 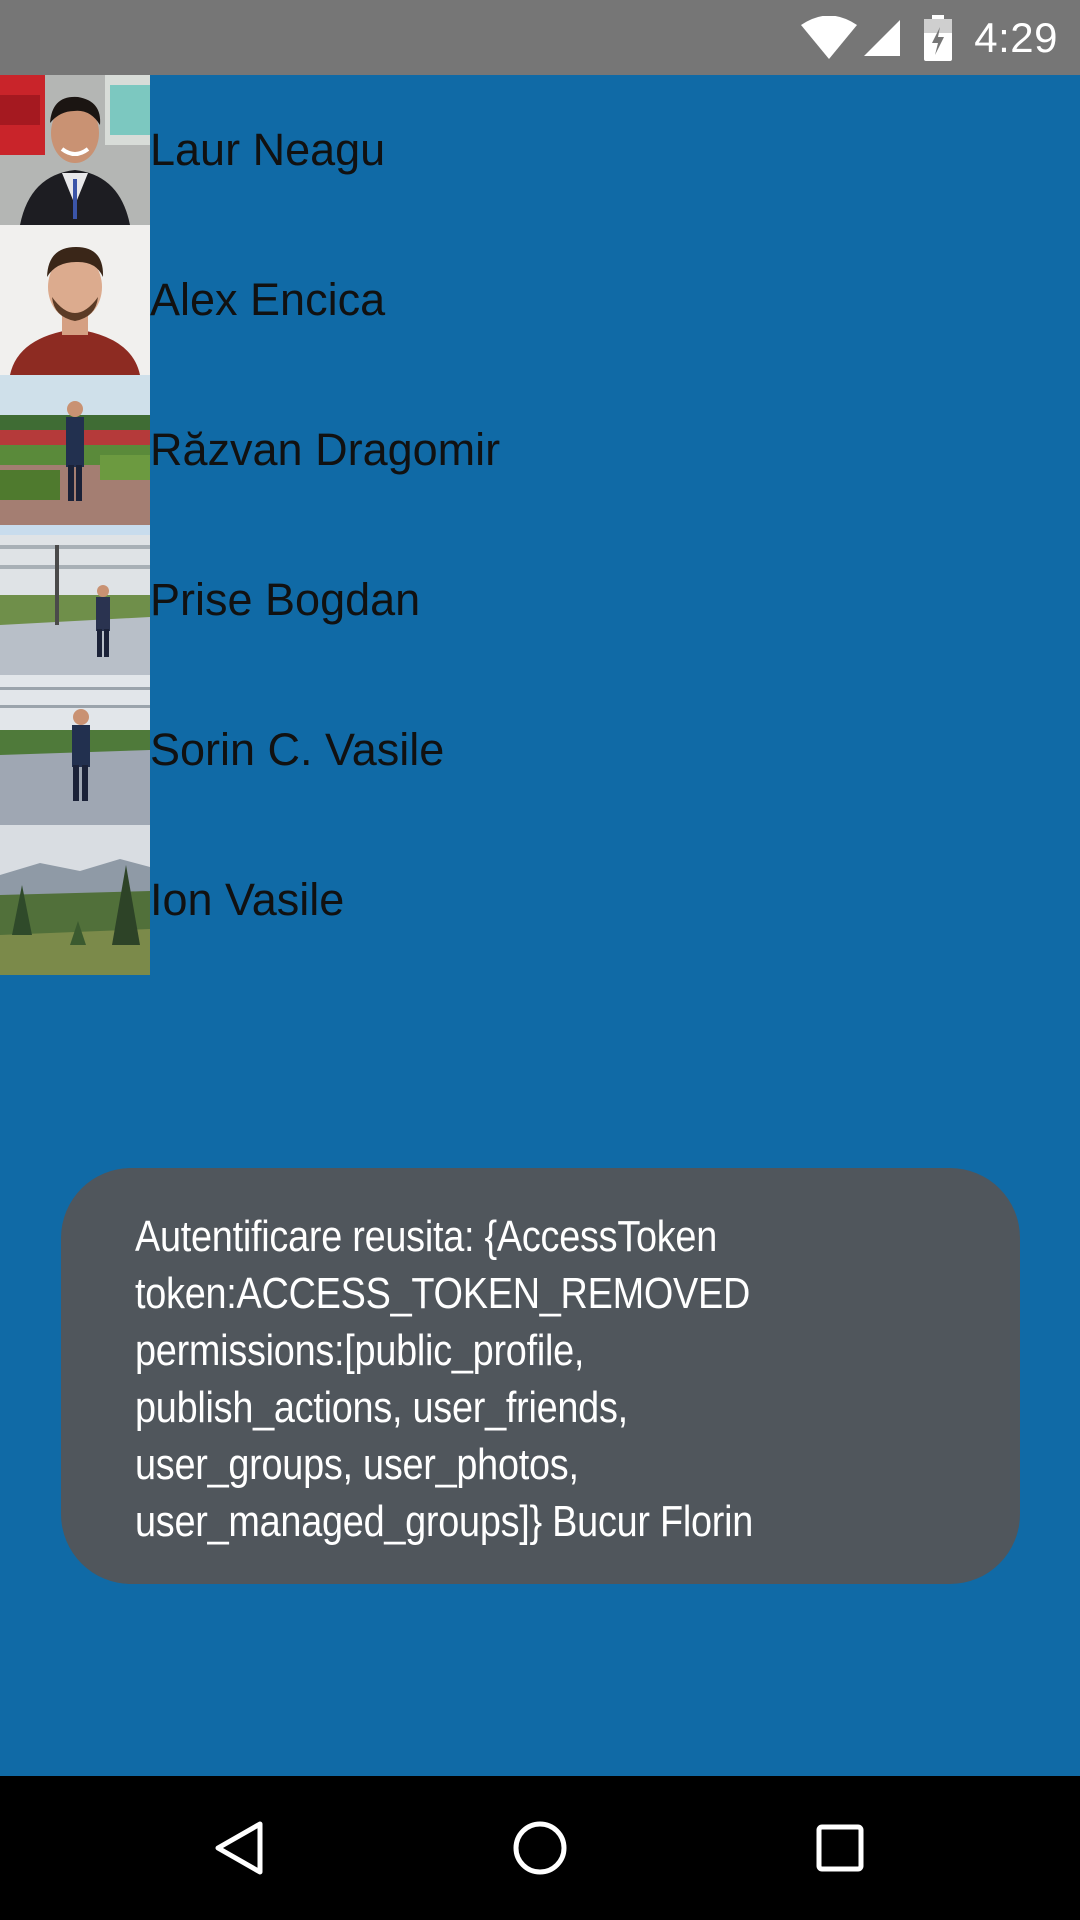 I want to click on status-icons: 4:29, so click(x=929, y=37).